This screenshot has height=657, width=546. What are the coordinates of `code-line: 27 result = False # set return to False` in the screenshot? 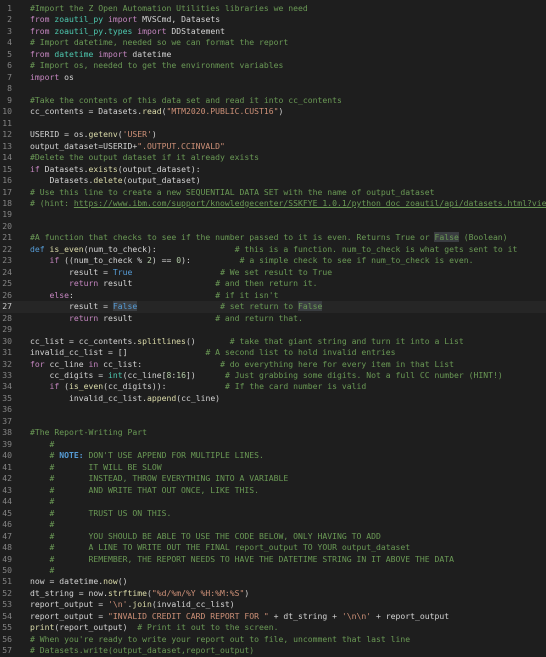 It's located at (273, 307).